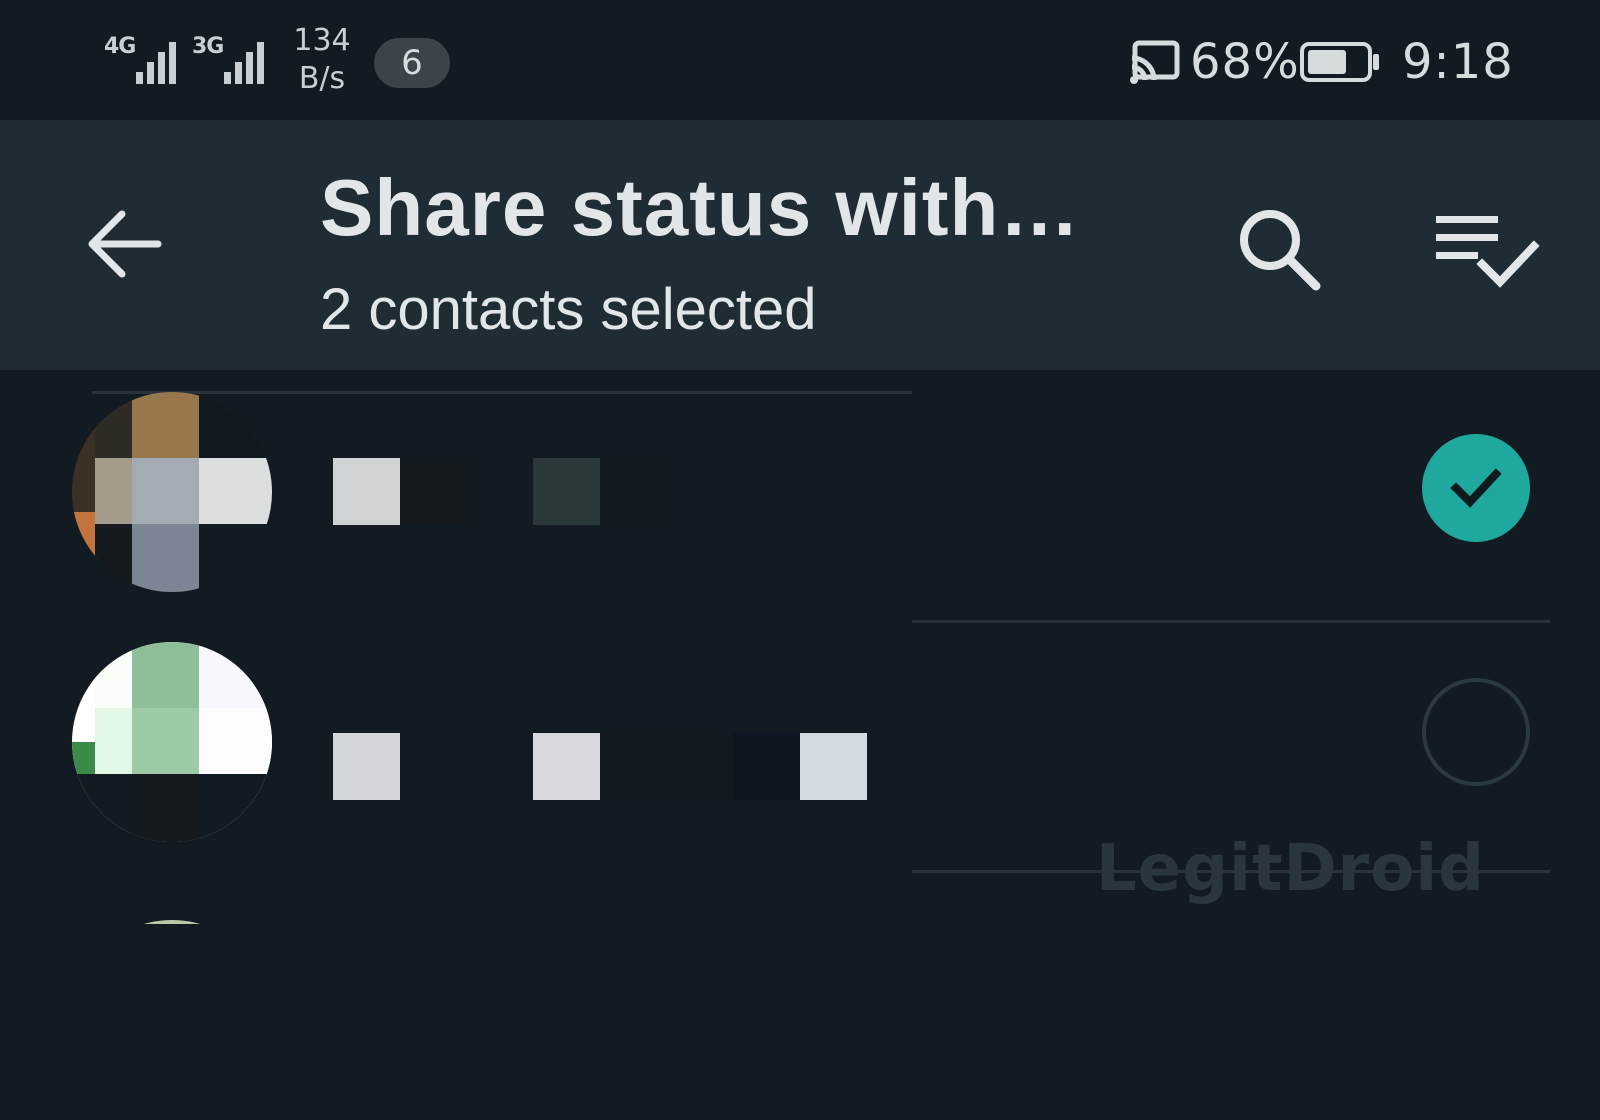 The height and width of the screenshot is (1120, 1600). I want to click on unselected-checkbox, so click(1476, 732).